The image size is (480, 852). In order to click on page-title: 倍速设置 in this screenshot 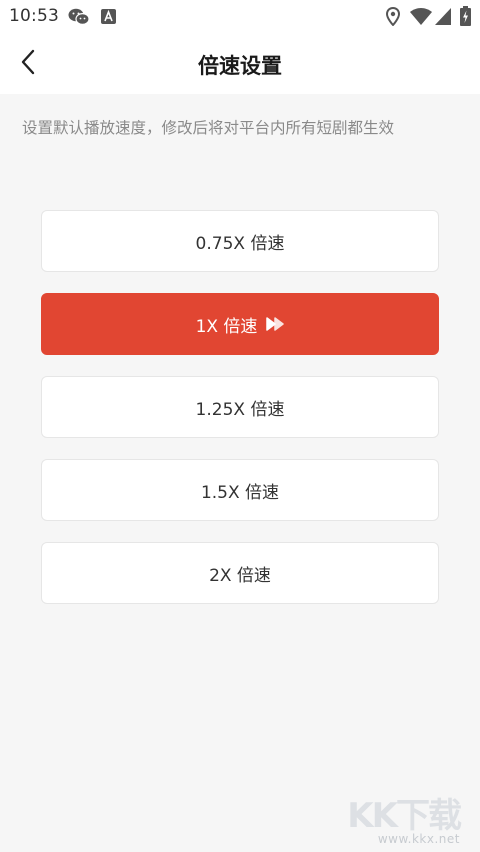, I will do `click(240, 66)`.